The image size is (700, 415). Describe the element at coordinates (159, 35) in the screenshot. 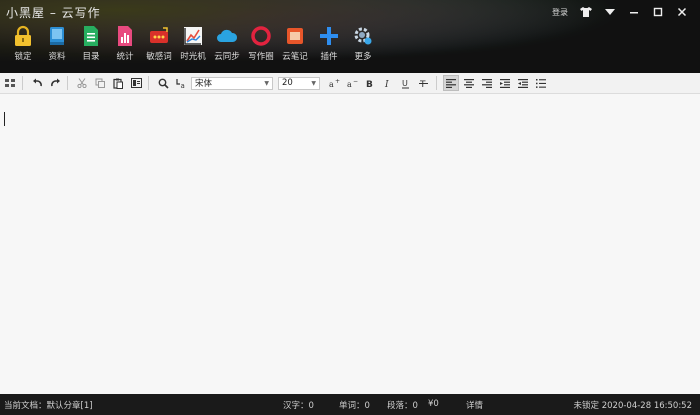

I see `sensitive-words-icon` at that location.